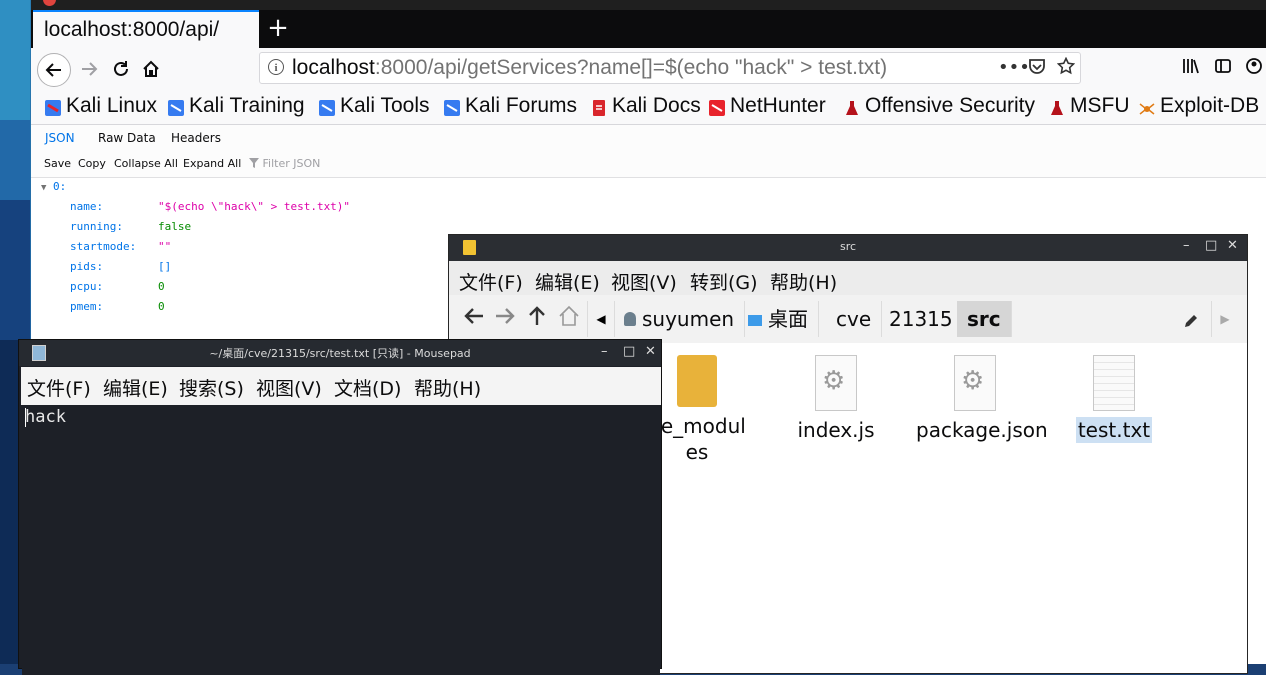  Describe the element at coordinates (127, 138) in the screenshot. I see `tab-raw-data: Raw Data` at that location.